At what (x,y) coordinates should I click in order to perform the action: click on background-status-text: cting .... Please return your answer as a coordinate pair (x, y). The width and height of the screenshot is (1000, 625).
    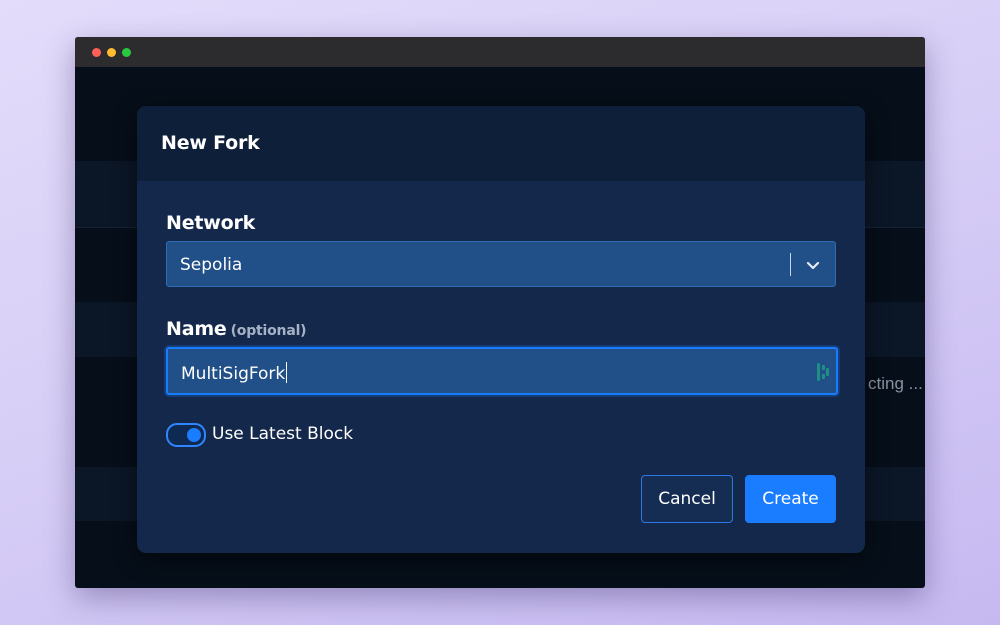
    Looking at the image, I should click on (895, 383).